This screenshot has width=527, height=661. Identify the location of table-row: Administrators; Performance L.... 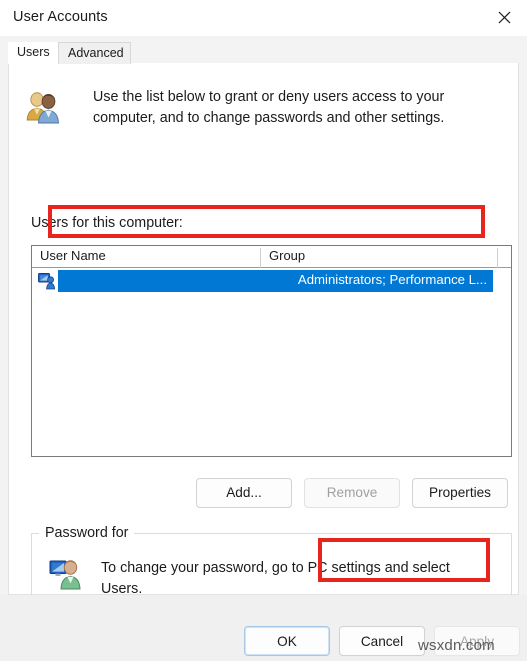
(271, 281).